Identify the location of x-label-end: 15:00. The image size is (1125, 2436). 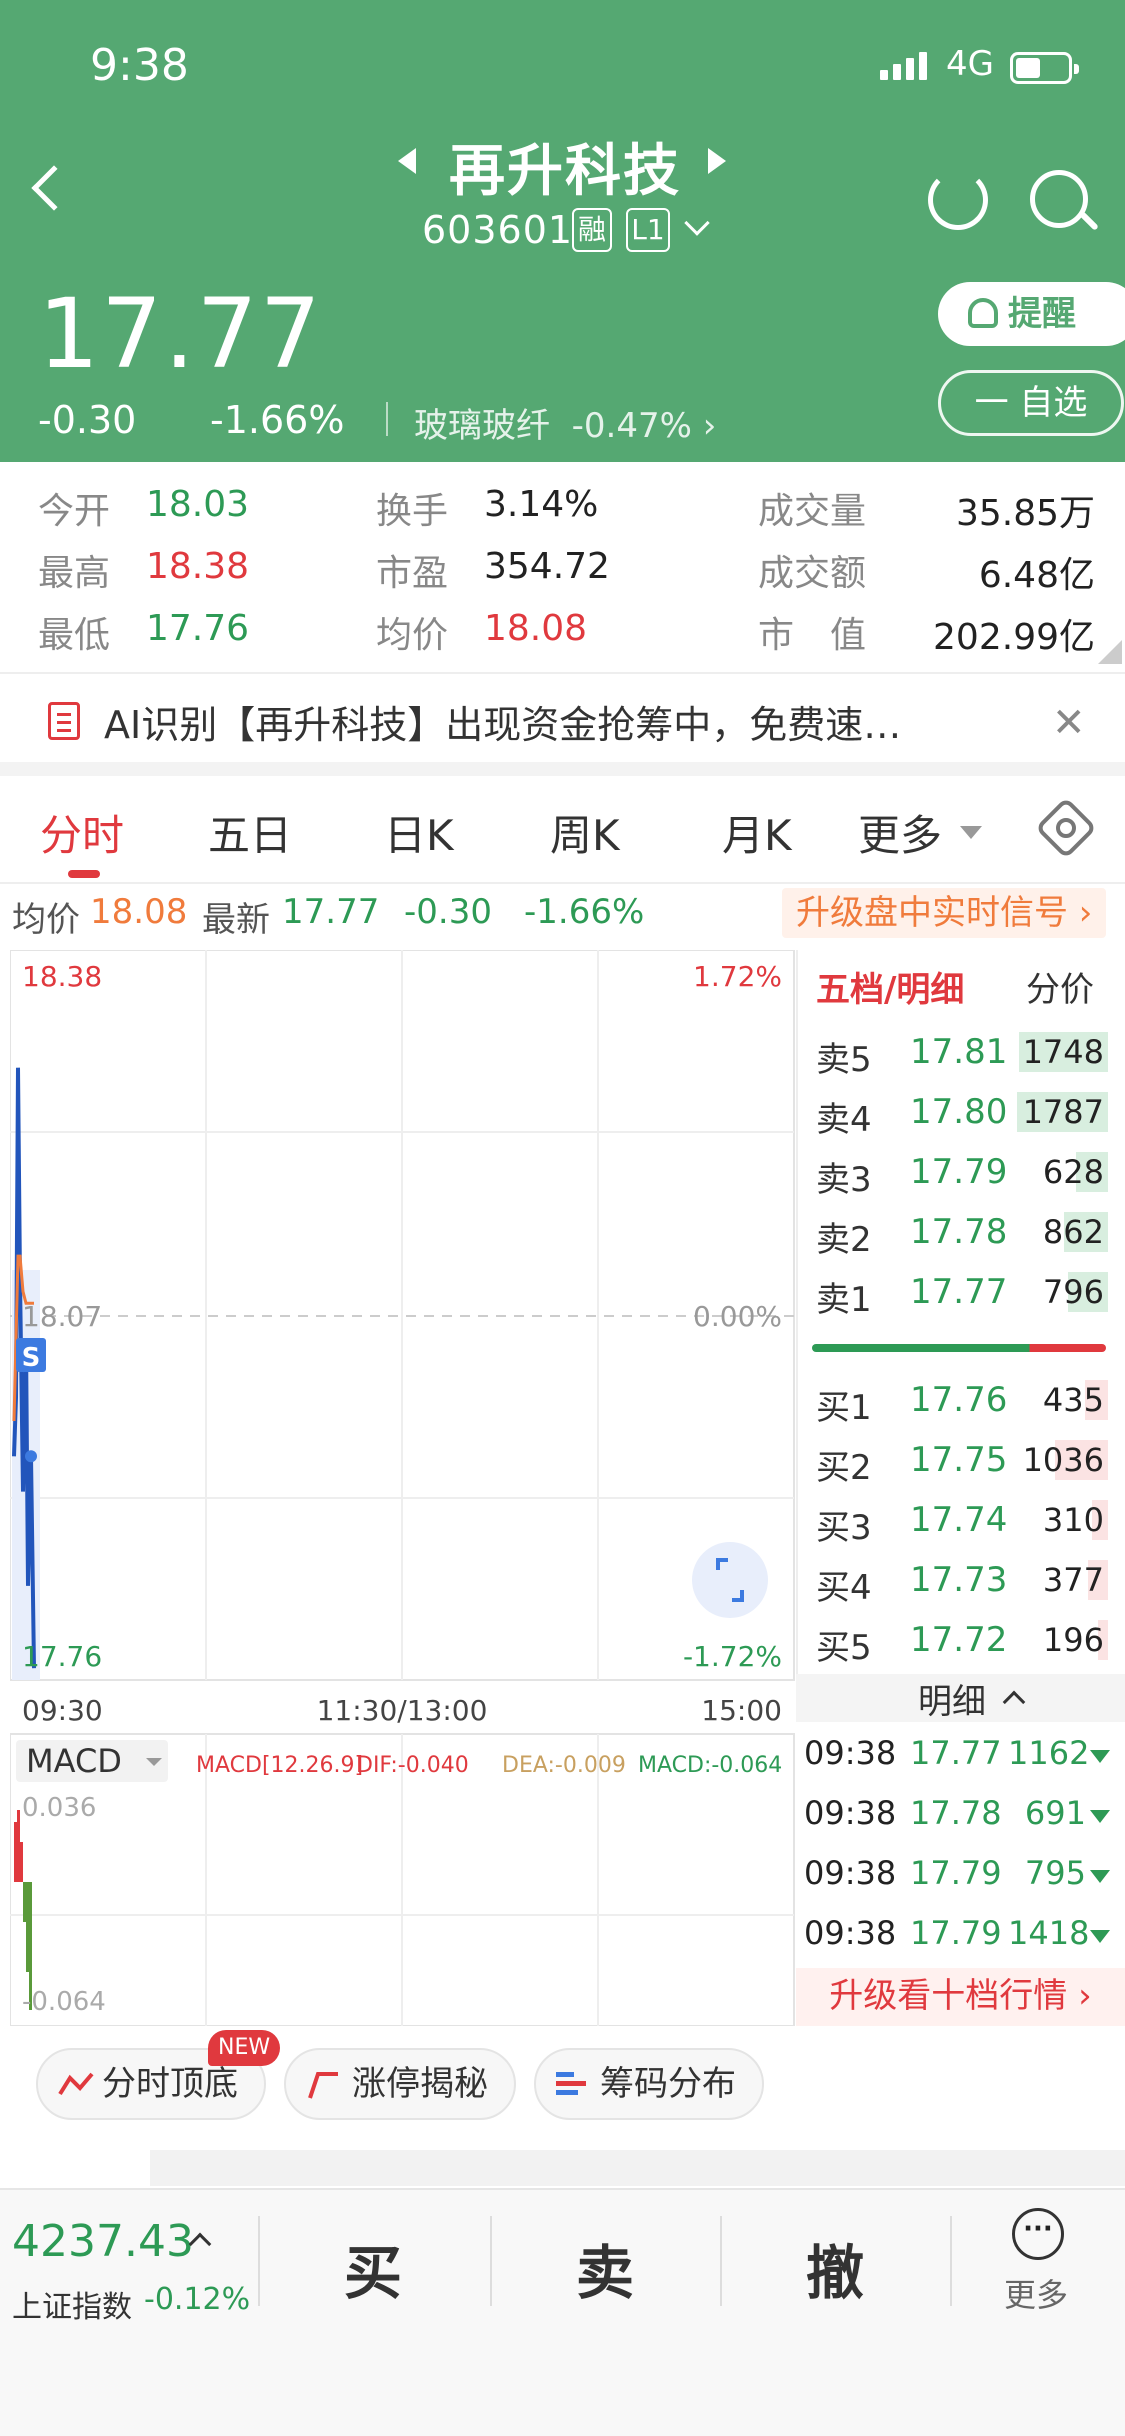
(741, 1710).